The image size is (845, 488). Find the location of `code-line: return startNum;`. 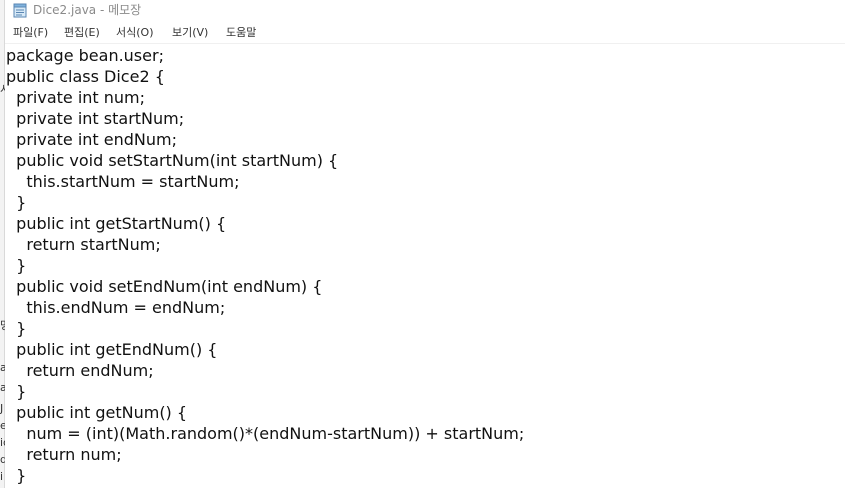

code-line: return startNum; is located at coordinates (83, 244).